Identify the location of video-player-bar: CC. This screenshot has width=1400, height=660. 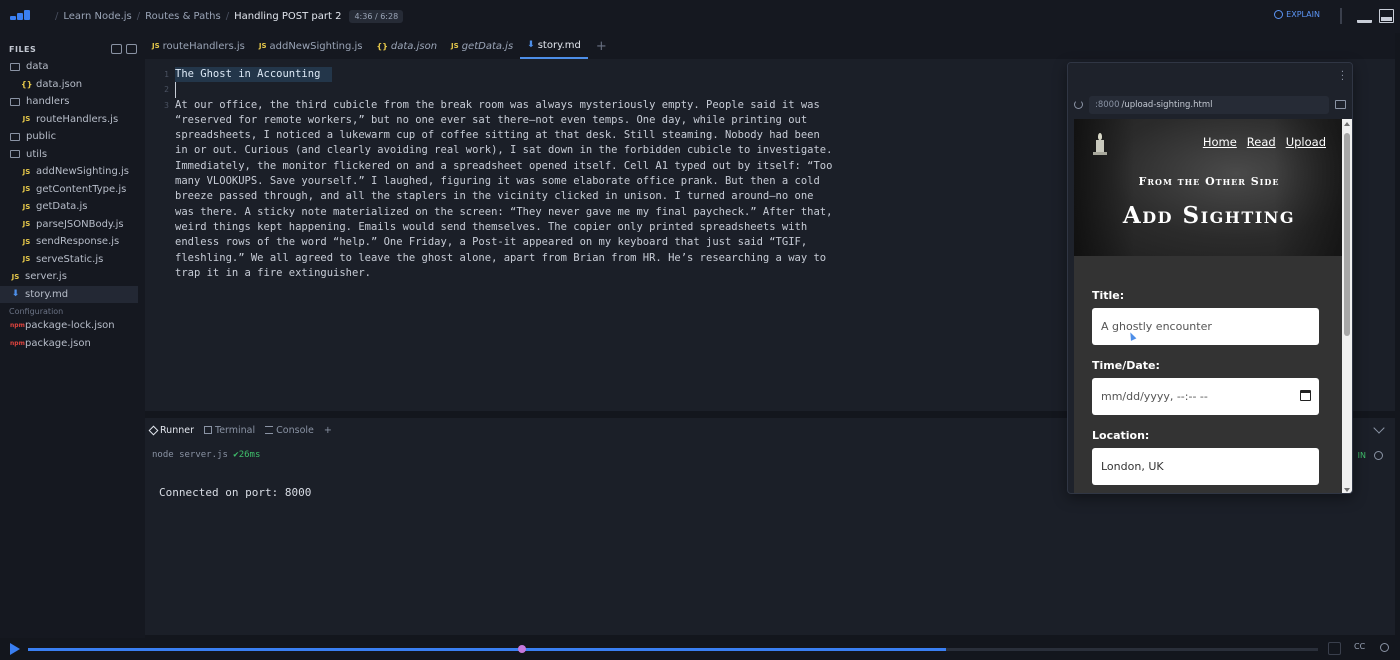
(700, 649).